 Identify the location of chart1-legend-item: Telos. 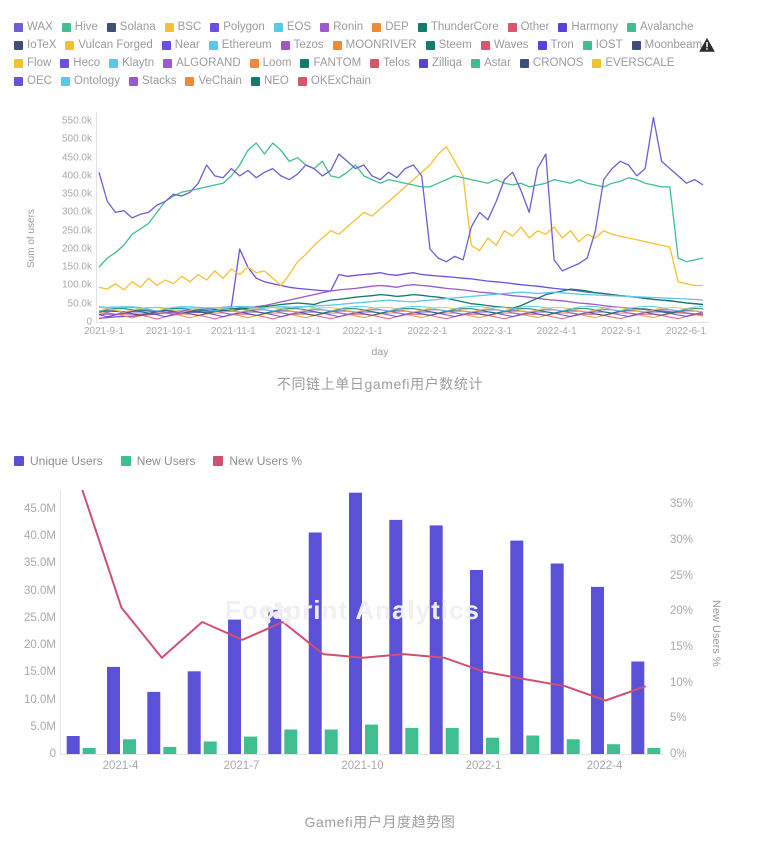
(390, 63).